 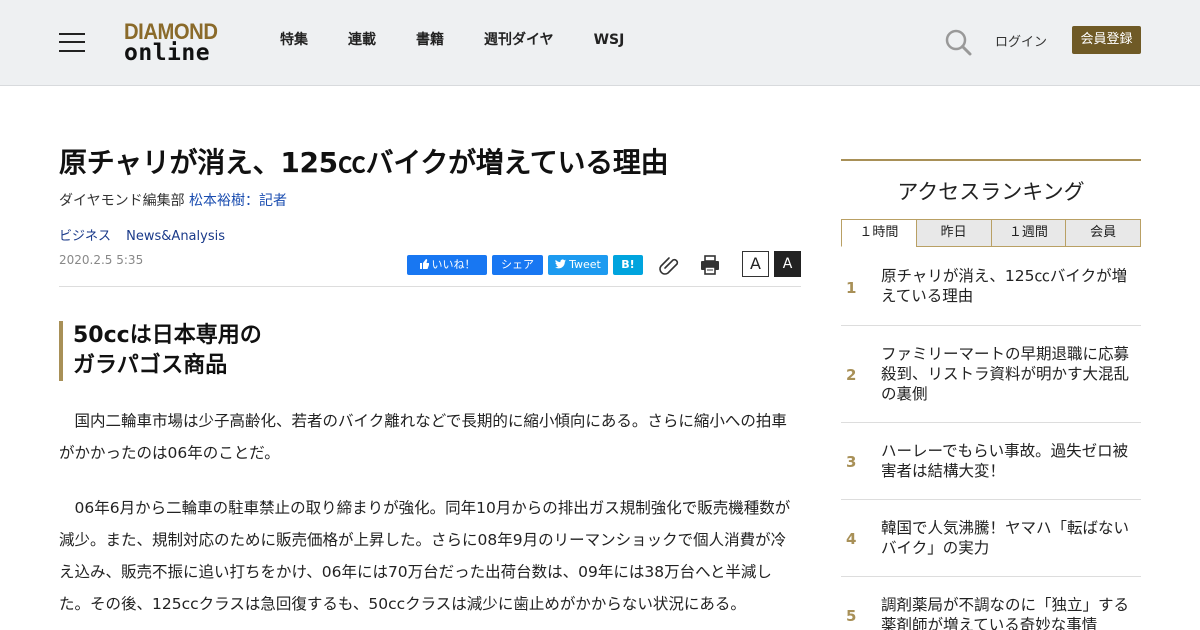 I want to click on nav-item-rensai: 連載, so click(x=362, y=41).